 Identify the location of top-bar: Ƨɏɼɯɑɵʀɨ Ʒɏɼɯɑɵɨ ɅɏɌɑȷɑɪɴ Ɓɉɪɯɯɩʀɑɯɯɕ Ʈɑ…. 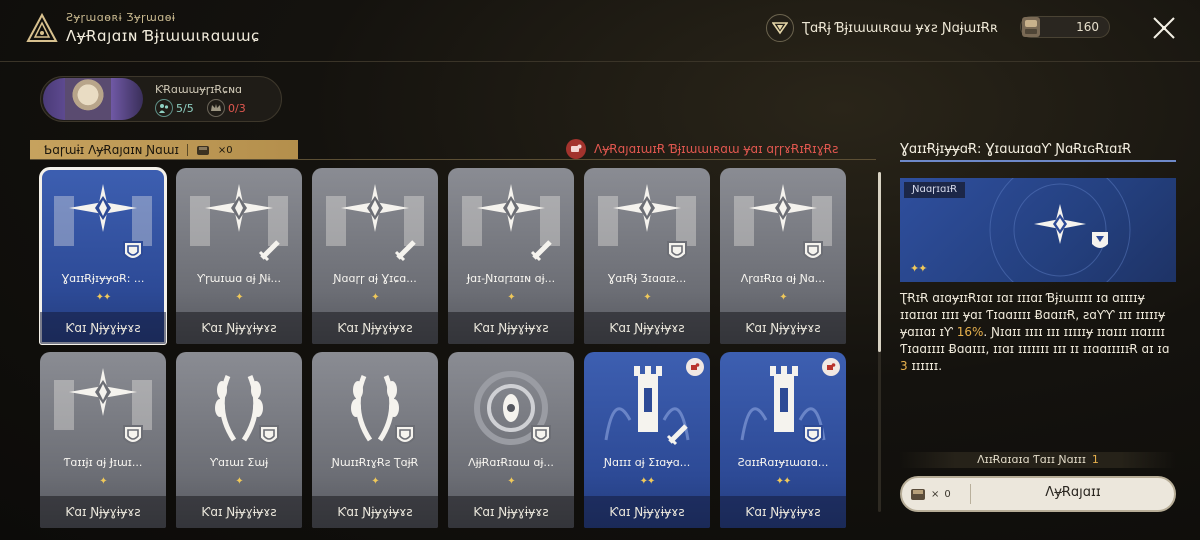
(600, 31).